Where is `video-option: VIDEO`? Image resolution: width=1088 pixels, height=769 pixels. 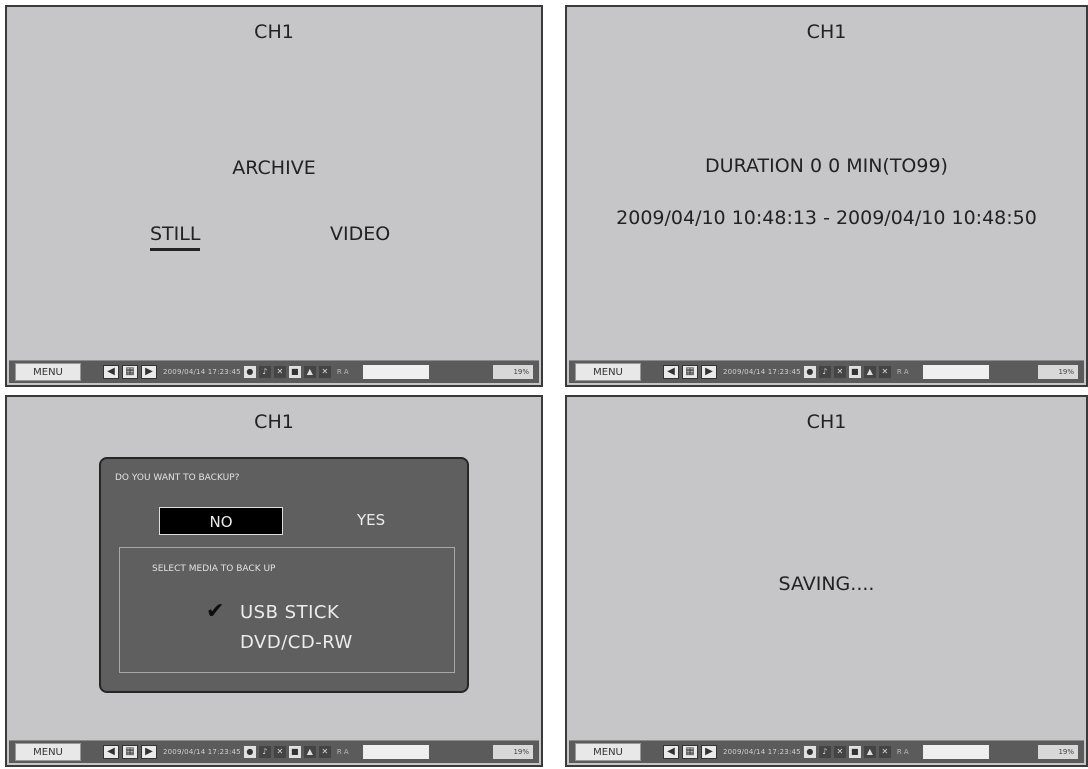 video-option: VIDEO is located at coordinates (360, 234).